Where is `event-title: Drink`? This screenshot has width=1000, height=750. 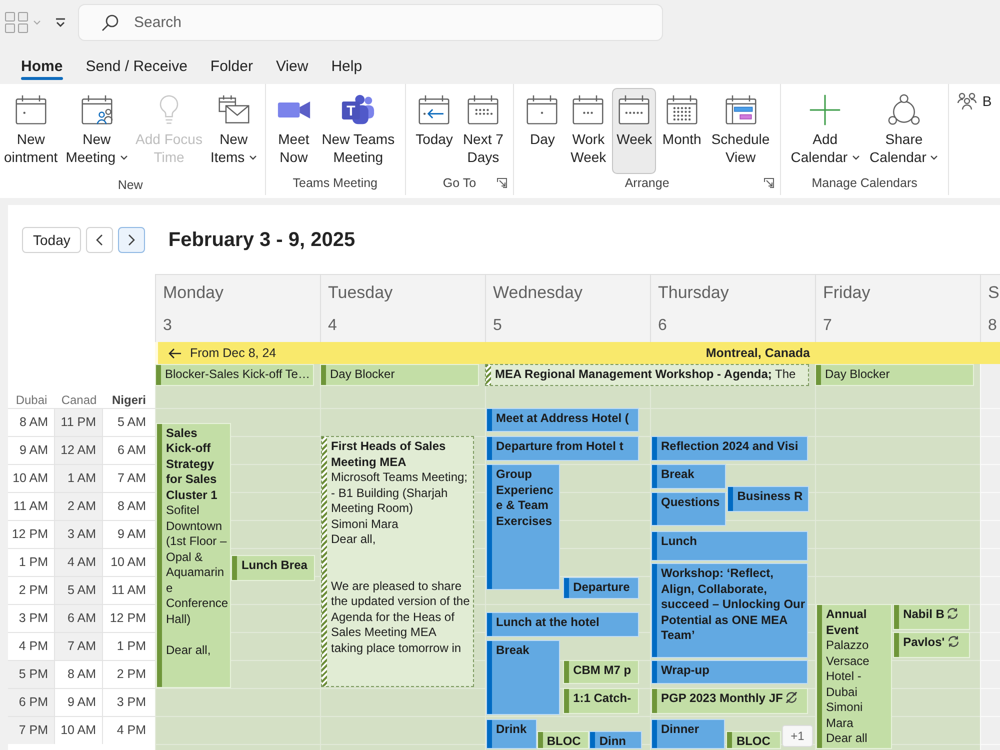
event-title: Drink is located at coordinates (511, 730).